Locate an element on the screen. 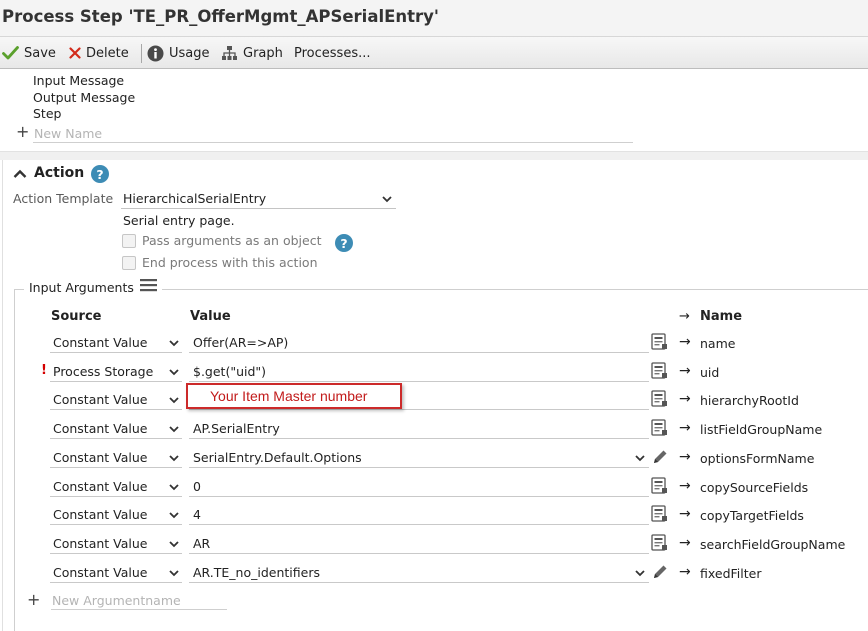  value-input: $.get("uid") is located at coordinates (419, 371).